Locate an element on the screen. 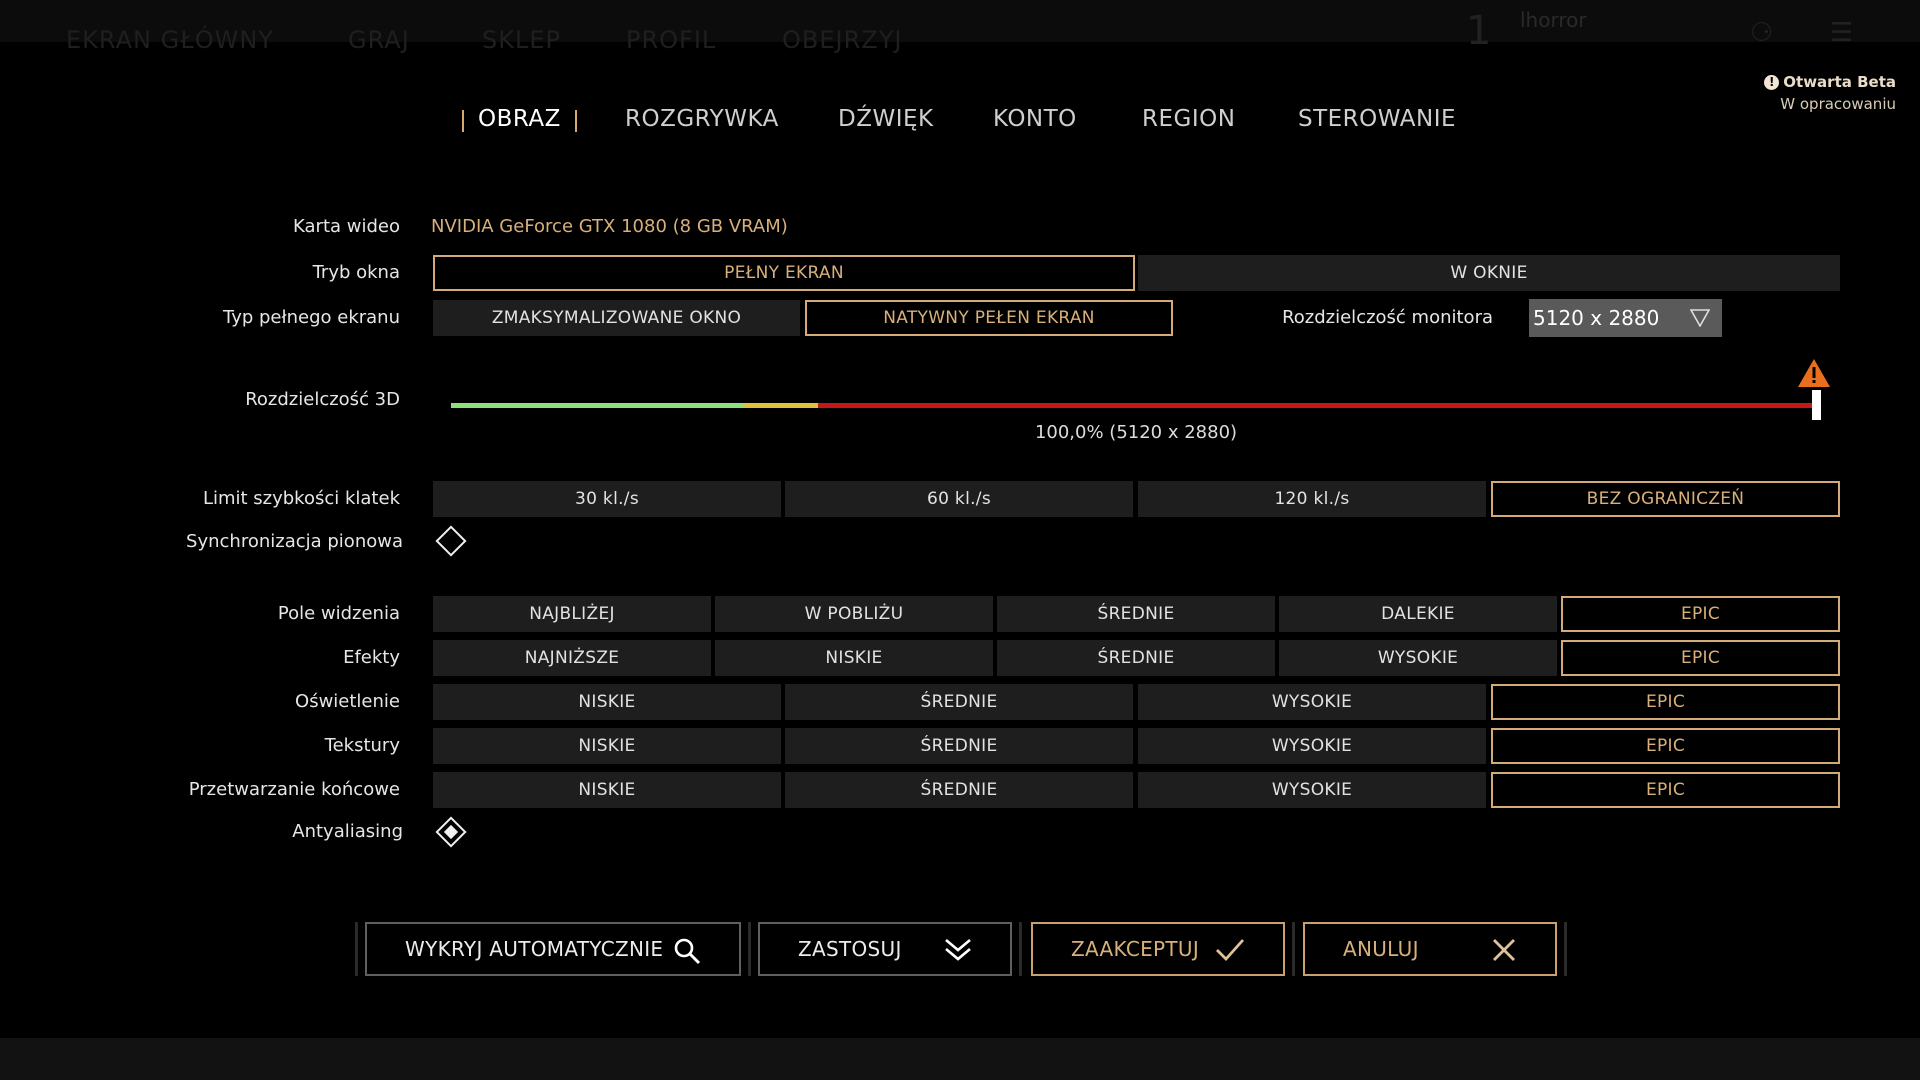 This screenshot has height=1080, width=1920. menu-list-icon: ☰ is located at coordinates (1842, 33).